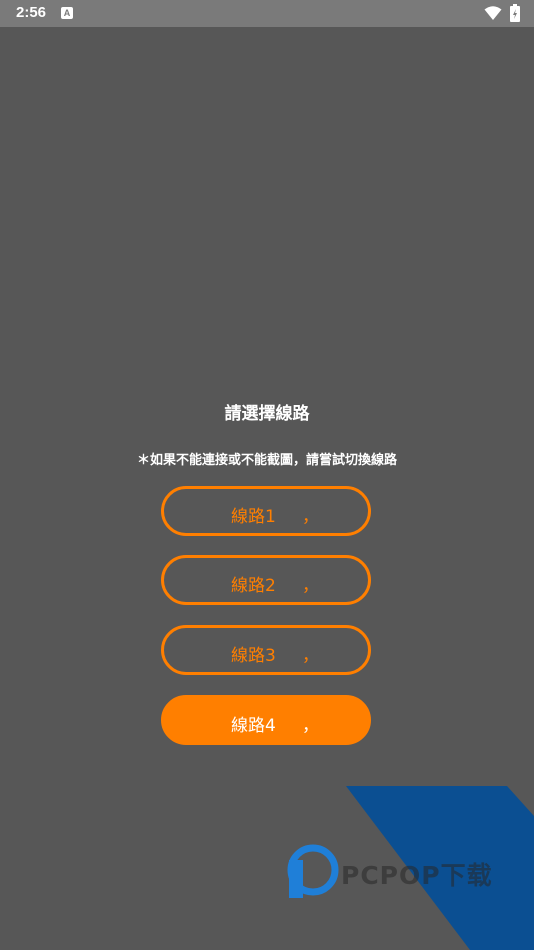  I want to click on line-4-suffix: ，, so click(310, 726).